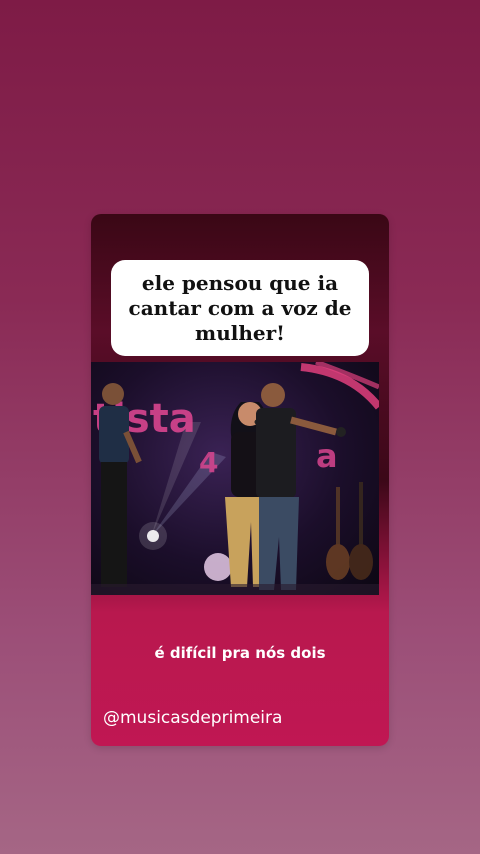  Describe the element at coordinates (240, 653) in the screenshot. I see `video-subtitle: é difícil pra nós dois` at that location.